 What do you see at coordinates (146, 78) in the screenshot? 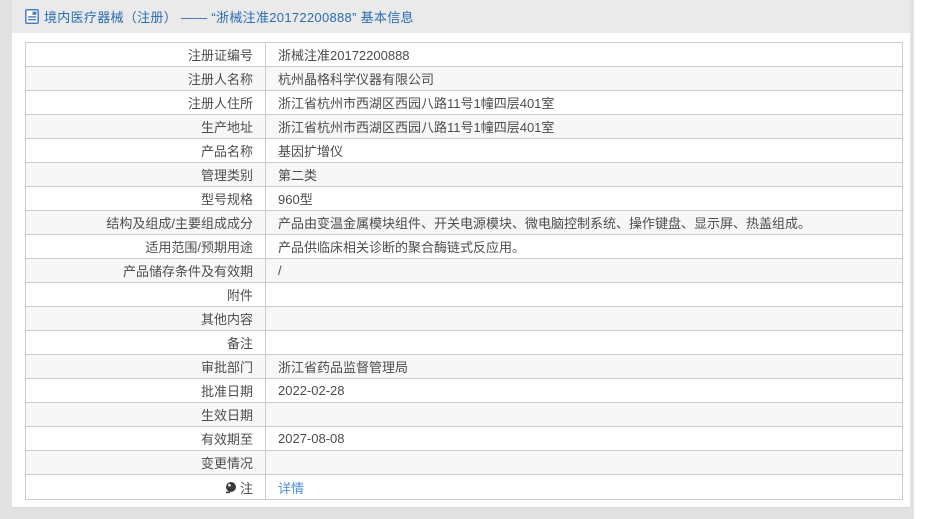
I see `row-label: 注册人名称` at bounding box center [146, 78].